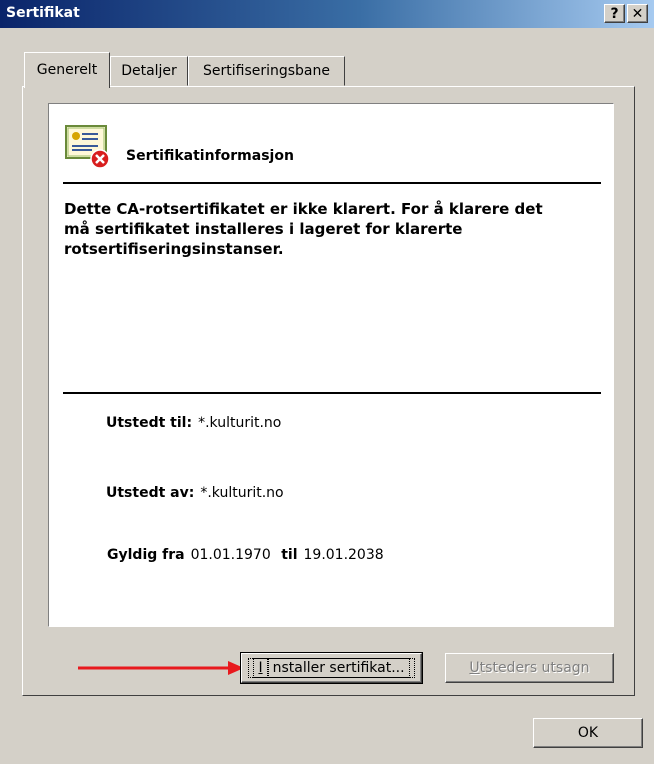  Describe the element at coordinates (150, 493) in the screenshot. I see `issued-by-label: Utstedt av:` at that location.